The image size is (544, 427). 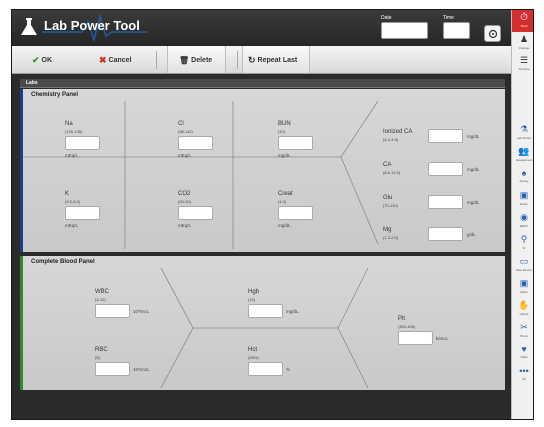 I want to click on rail-label-airway: Airway, so click(x=524, y=181).